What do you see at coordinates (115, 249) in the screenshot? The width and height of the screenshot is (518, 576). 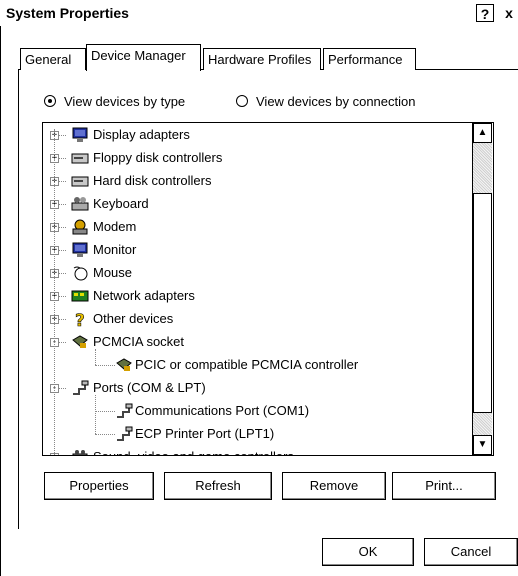 I see `tree-item-label: Monitor` at bounding box center [115, 249].